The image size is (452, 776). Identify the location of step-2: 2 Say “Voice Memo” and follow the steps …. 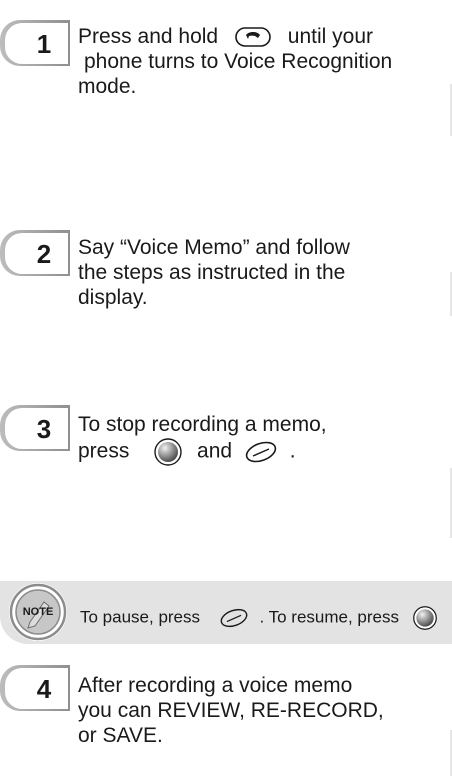
(226, 280).